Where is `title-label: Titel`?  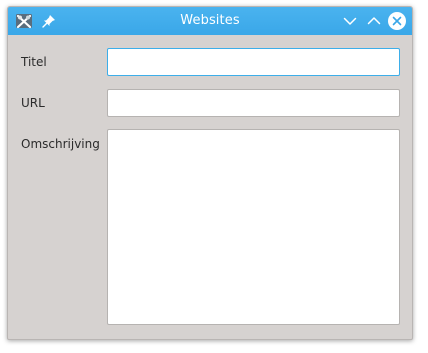
title-label: Titel is located at coordinates (34, 62).